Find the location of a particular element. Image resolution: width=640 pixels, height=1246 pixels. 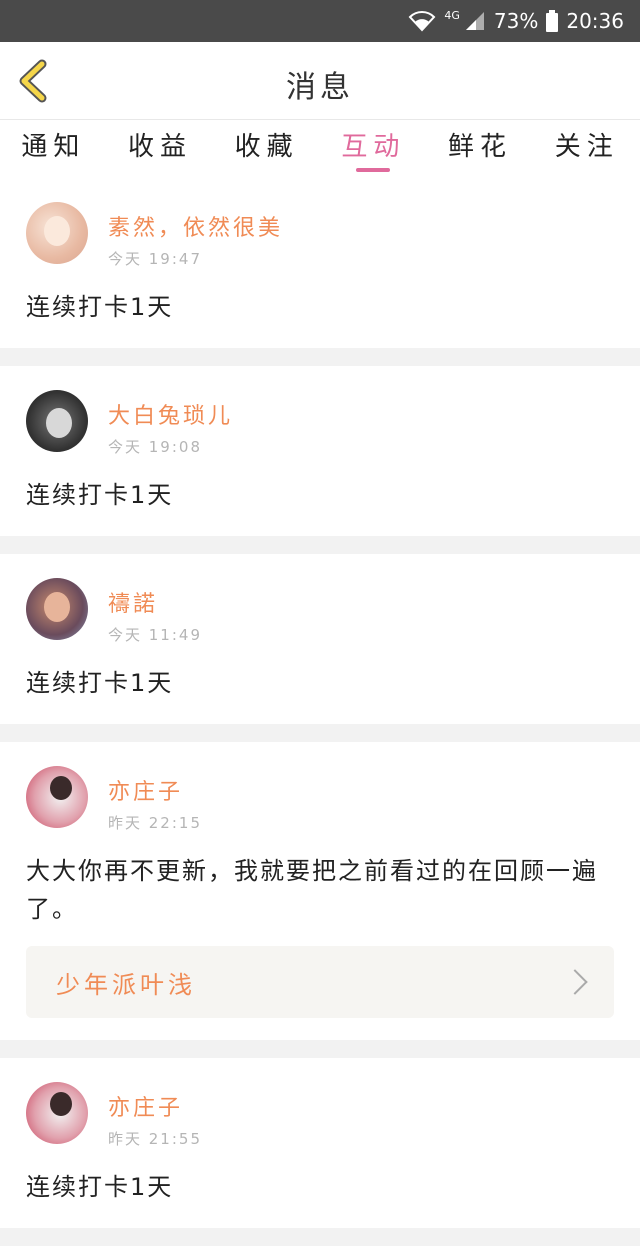

tab-notifications: 通知 is located at coordinates (53, 149).